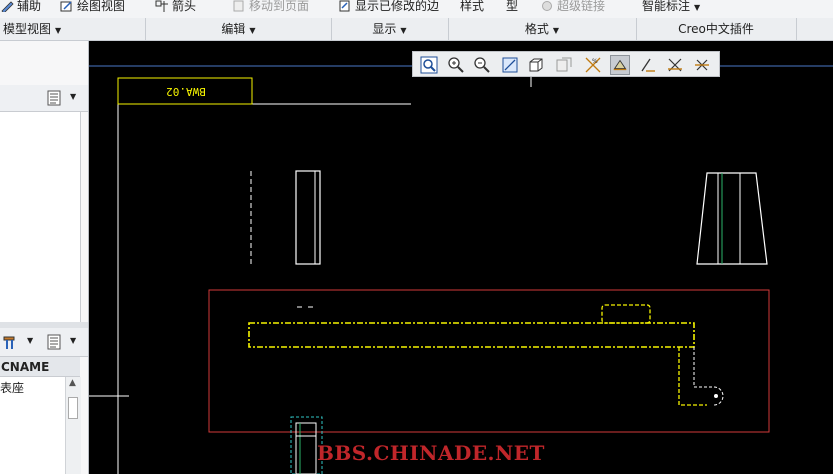  What do you see at coordinates (536, 65) in the screenshot?
I see `display-style-icon` at bounding box center [536, 65].